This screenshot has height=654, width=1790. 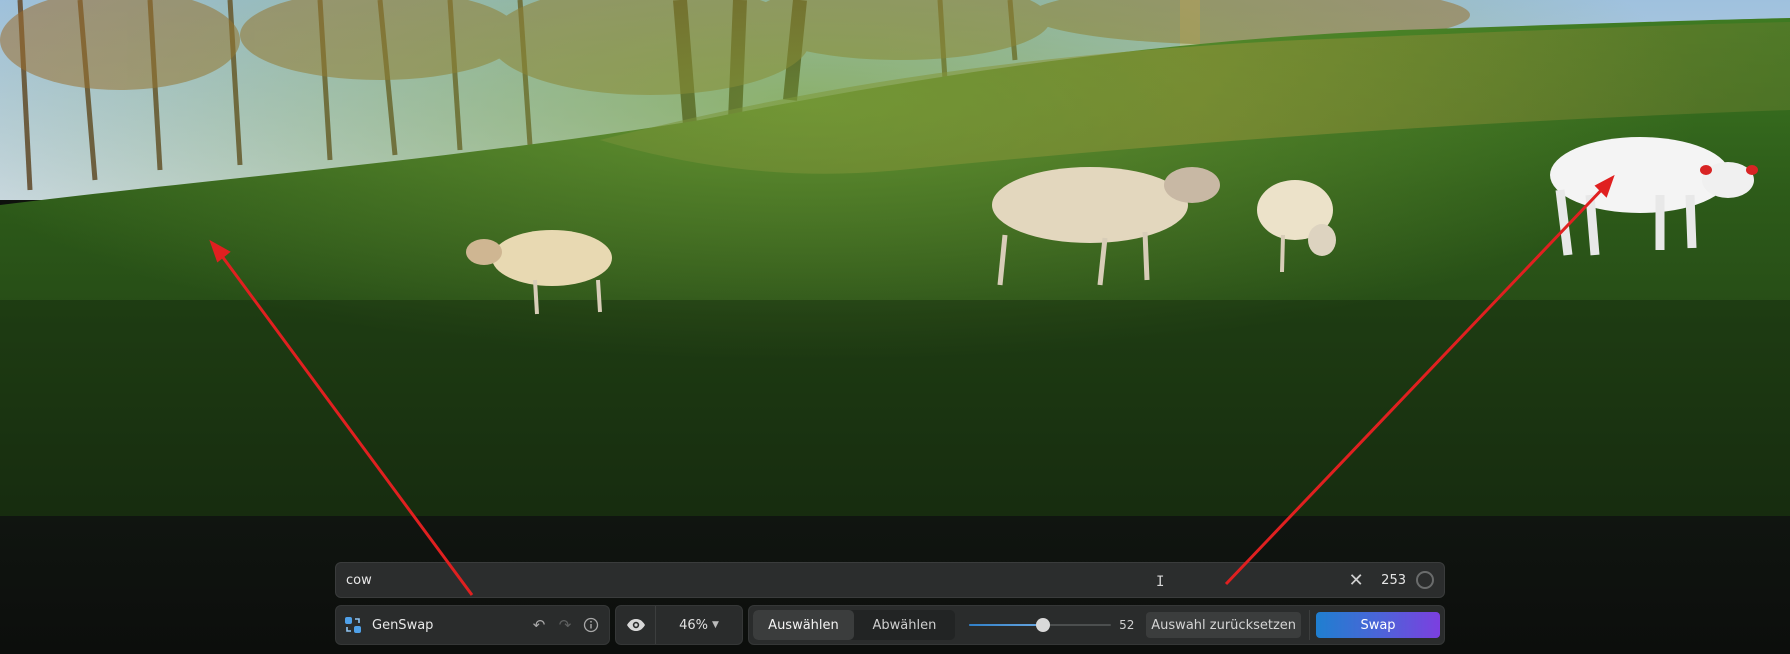 What do you see at coordinates (803, 625) in the screenshot?
I see `mode-select-button: Auswählen` at bounding box center [803, 625].